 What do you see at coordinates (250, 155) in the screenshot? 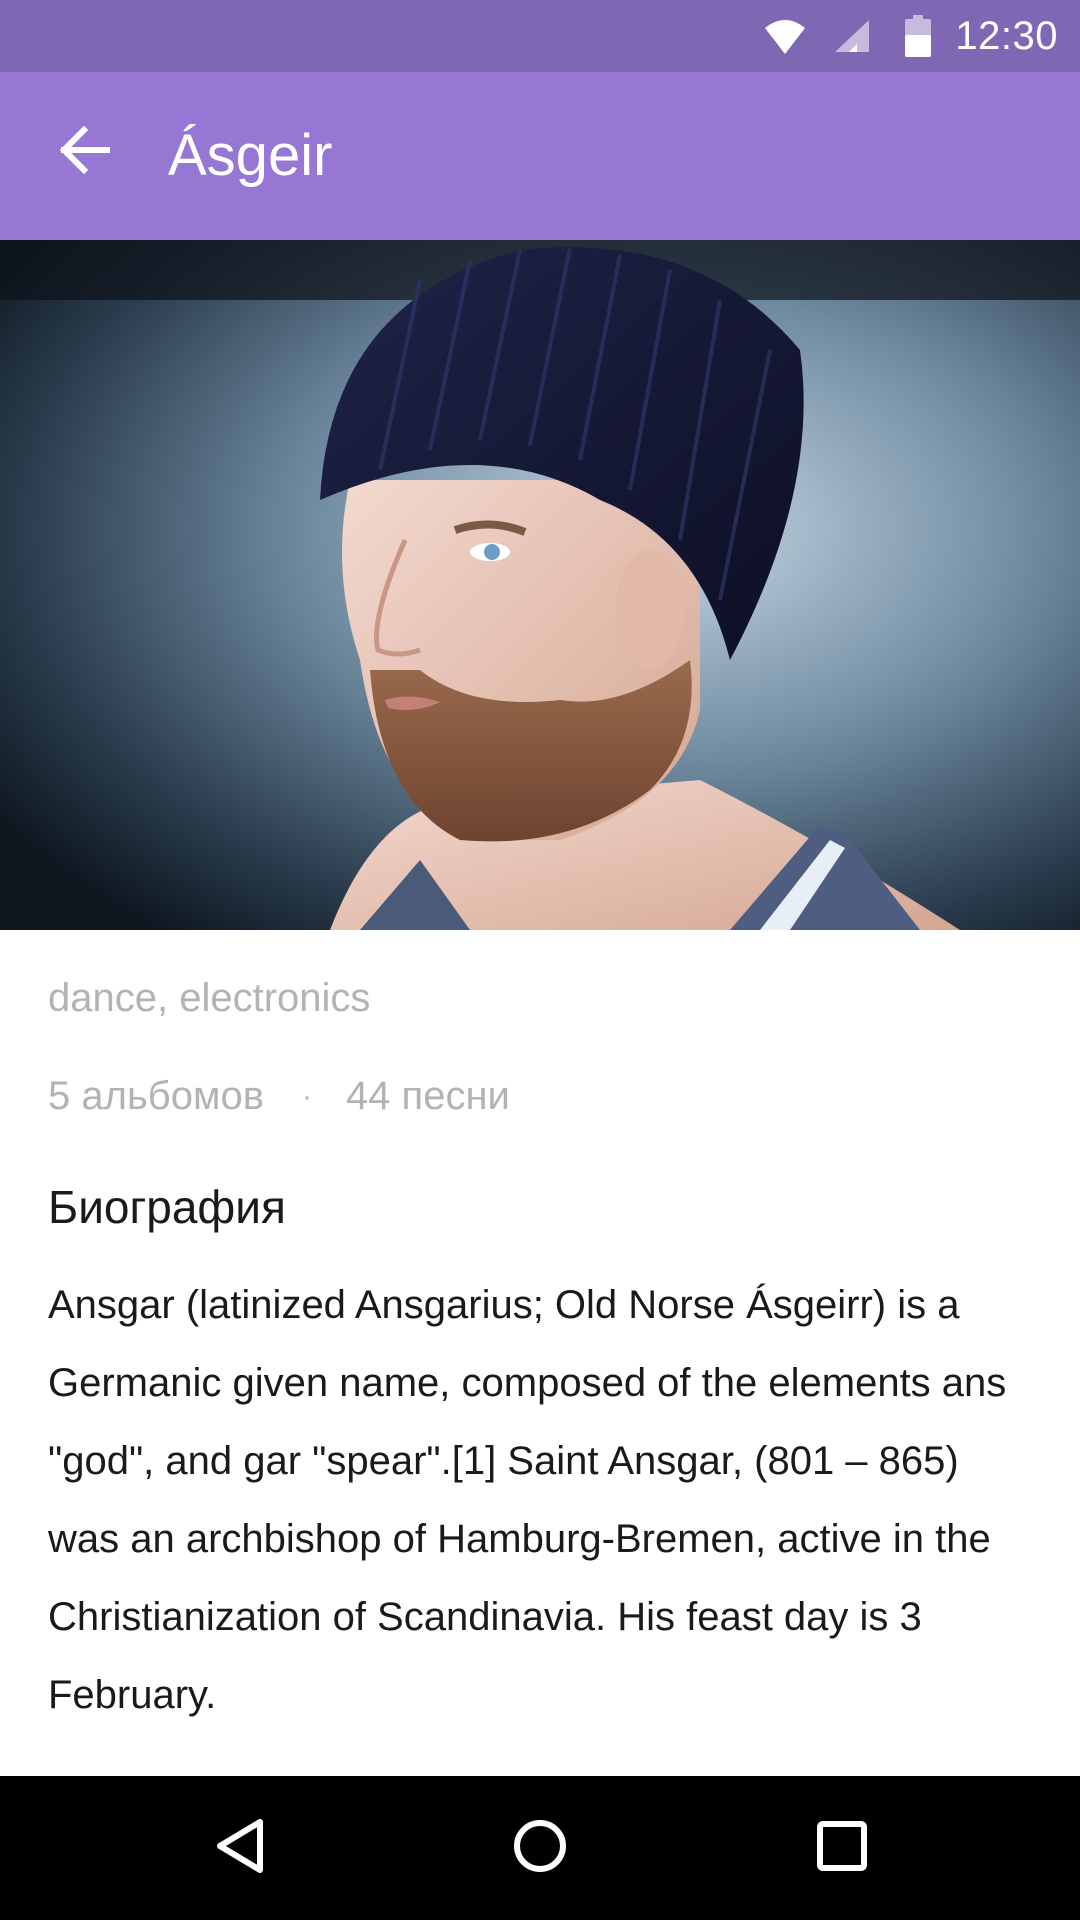
I see `page-title: Ásgeir` at bounding box center [250, 155].